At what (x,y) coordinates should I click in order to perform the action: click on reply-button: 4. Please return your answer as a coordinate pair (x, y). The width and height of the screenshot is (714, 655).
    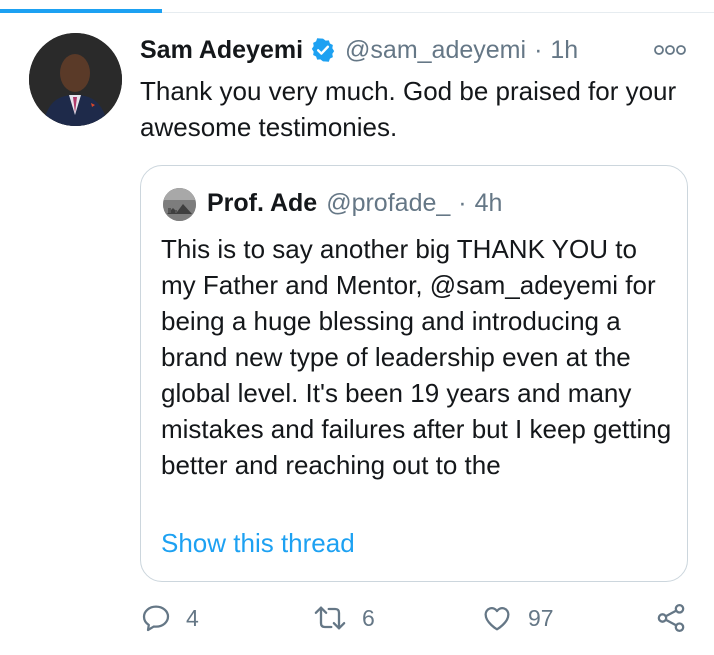
    Looking at the image, I should click on (169, 618).